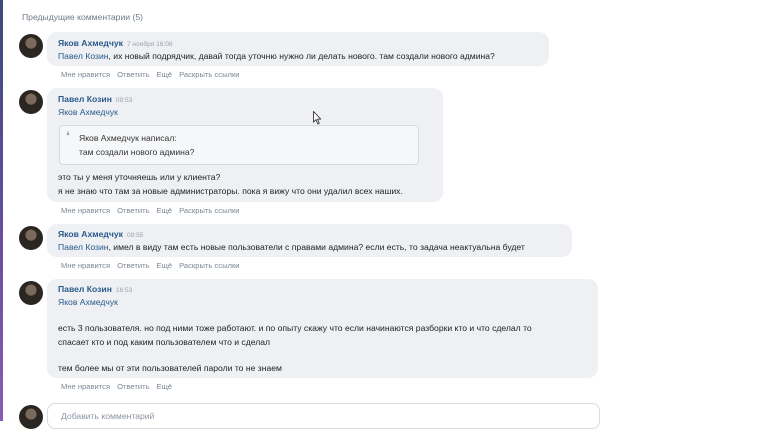 Image resolution: width=768 pixels, height=429 pixels. Describe the element at coordinates (1, 210) in the screenshot. I see `window-edge` at that location.